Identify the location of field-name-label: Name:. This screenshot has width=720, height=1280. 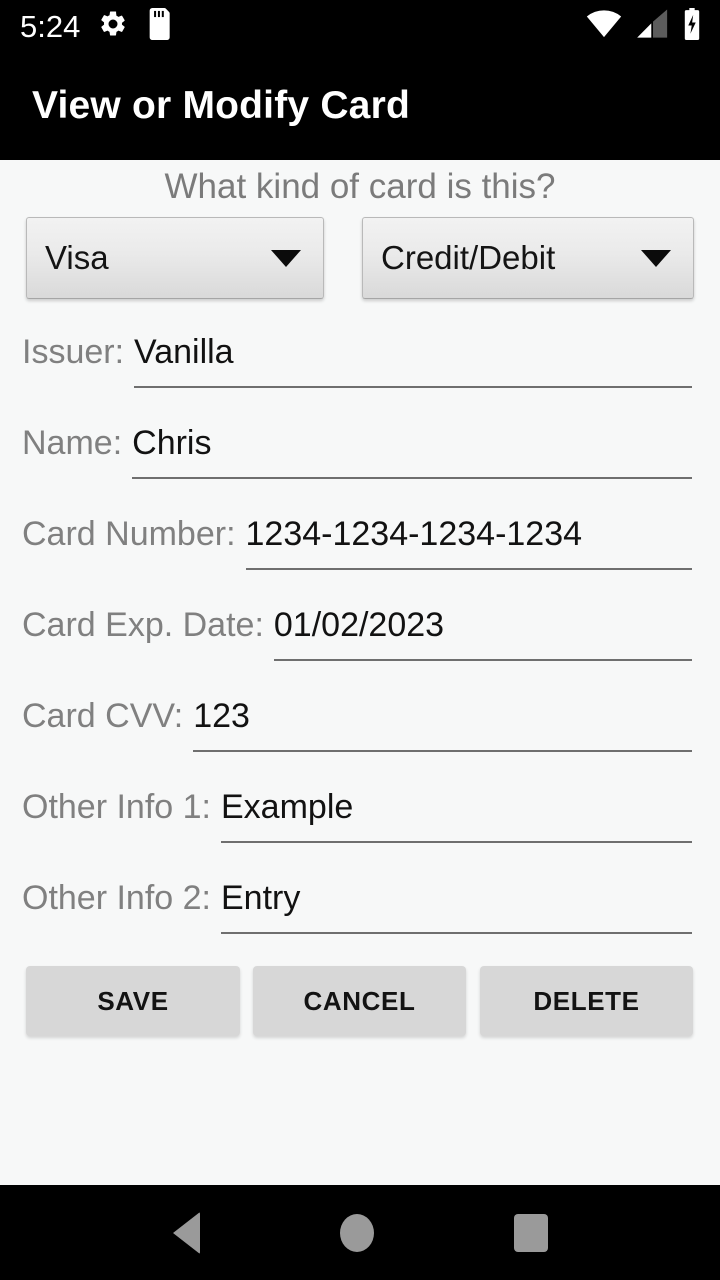
(72, 443).